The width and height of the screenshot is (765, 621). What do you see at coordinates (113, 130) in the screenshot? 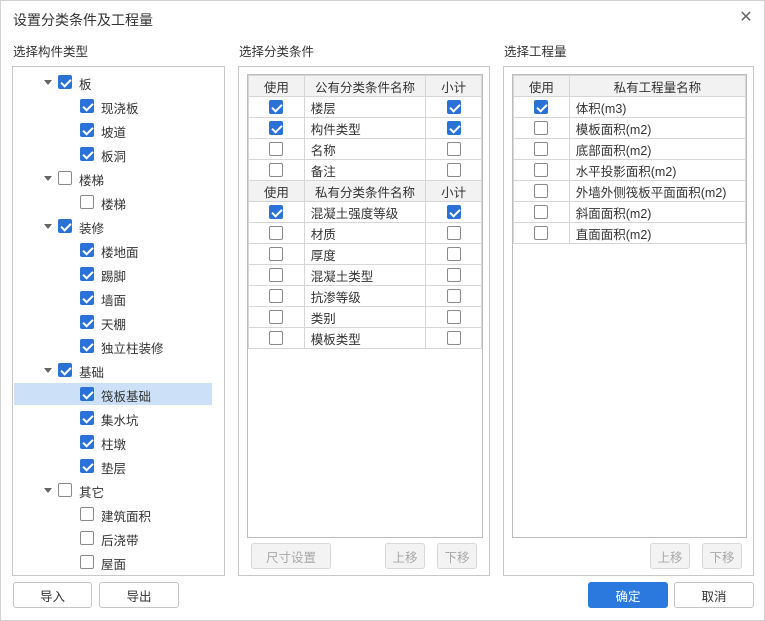
I see `tree-item: 坡道` at bounding box center [113, 130].